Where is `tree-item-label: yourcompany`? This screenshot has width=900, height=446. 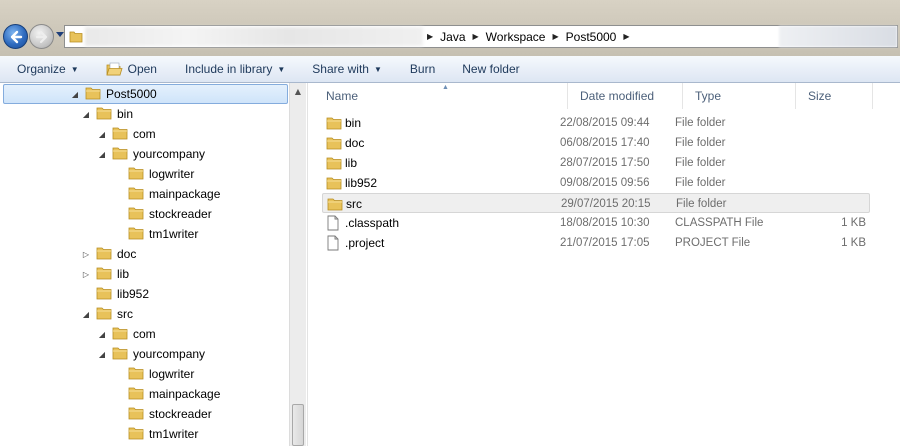 tree-item-label: yourcompany is located at coordinates (169, 154).